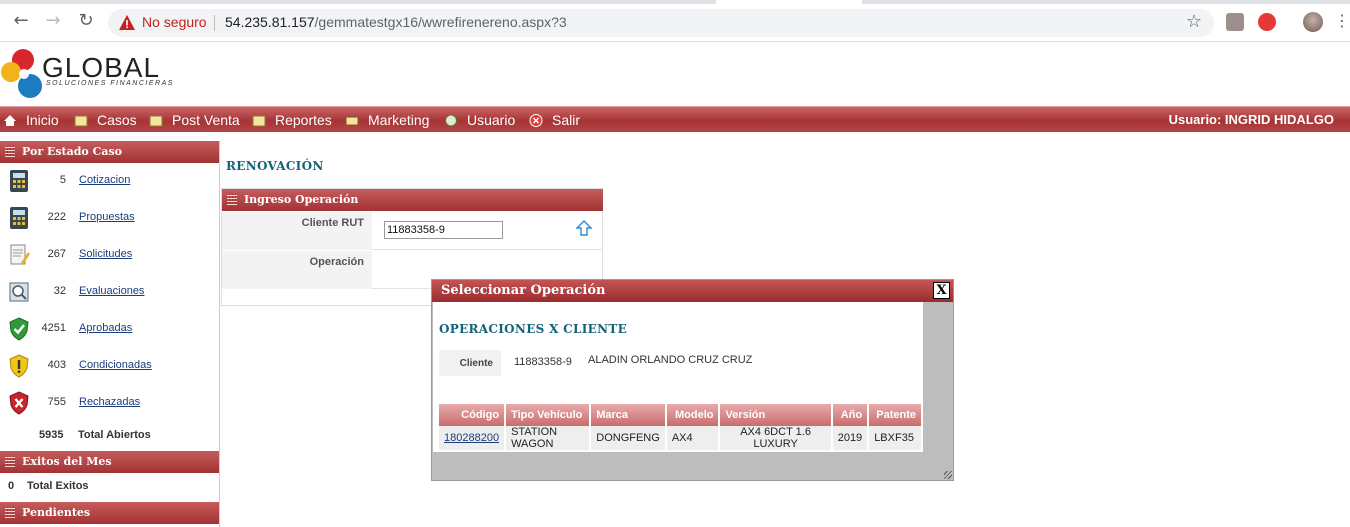 The image size is (1350, 527). What do you see at coordinates (194, 120) in the screenshot?
I see `menu-item-post-venta: Post Venta` at bounding box center [194, 120].